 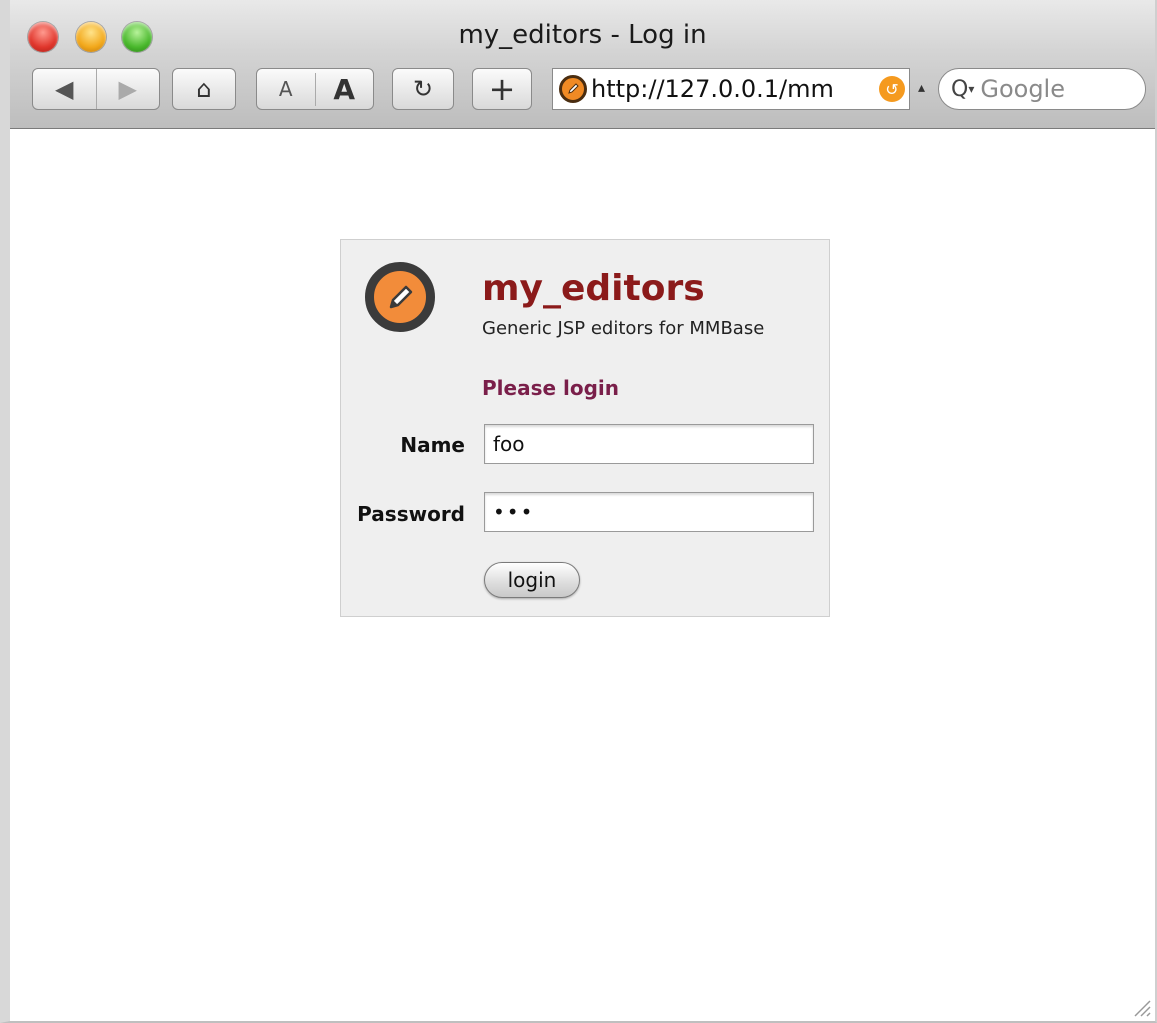 I want to click on app-subtitle: Generic JSP editors for MMBase, so click(x=623, y=328).